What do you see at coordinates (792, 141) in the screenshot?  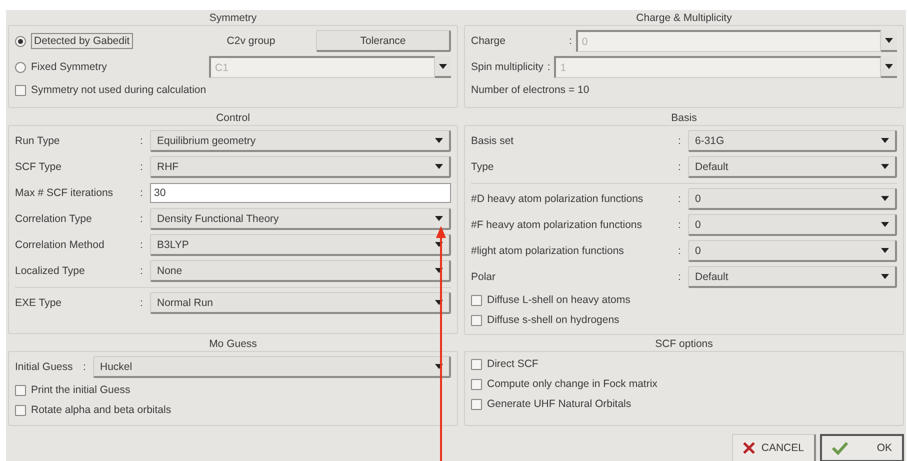 I see `dropdown: 6-31G` at bounding box center [792, 141].